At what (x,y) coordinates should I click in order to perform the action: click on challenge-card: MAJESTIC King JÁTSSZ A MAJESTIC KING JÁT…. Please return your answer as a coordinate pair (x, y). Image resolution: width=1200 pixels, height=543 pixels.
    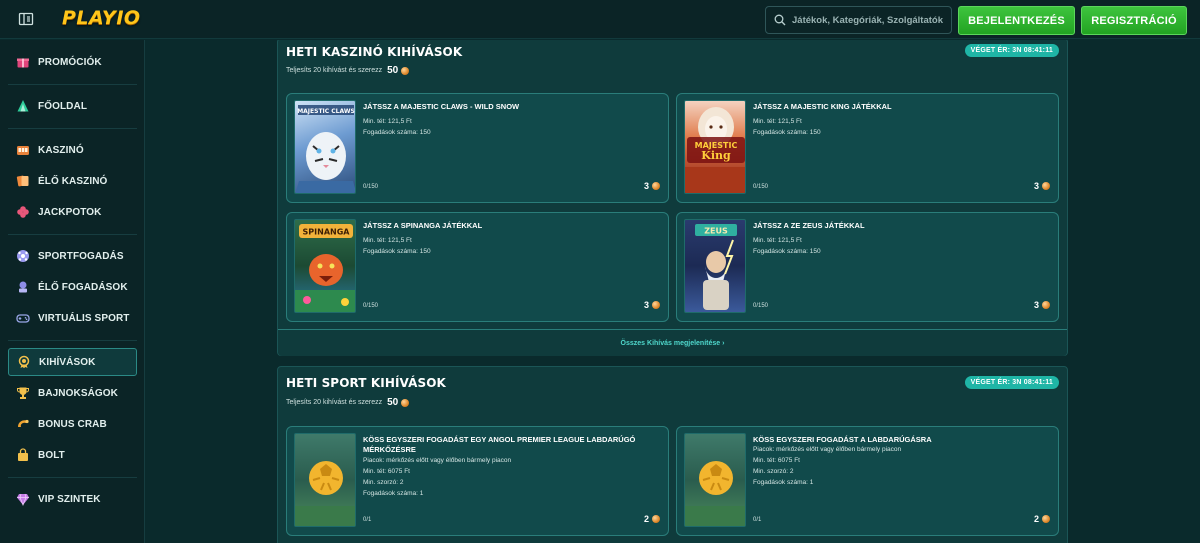
    Looking at the image, I should click on (867, 148).